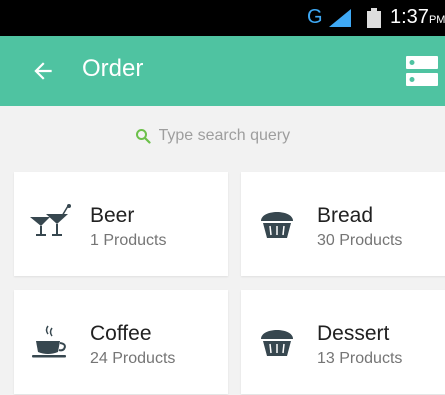 This screenshot has width=445, height=395. What do you see at coordinates (345, 215) in the screenshot?
I see `category-name: Bread` at bounding box center [345, 215].